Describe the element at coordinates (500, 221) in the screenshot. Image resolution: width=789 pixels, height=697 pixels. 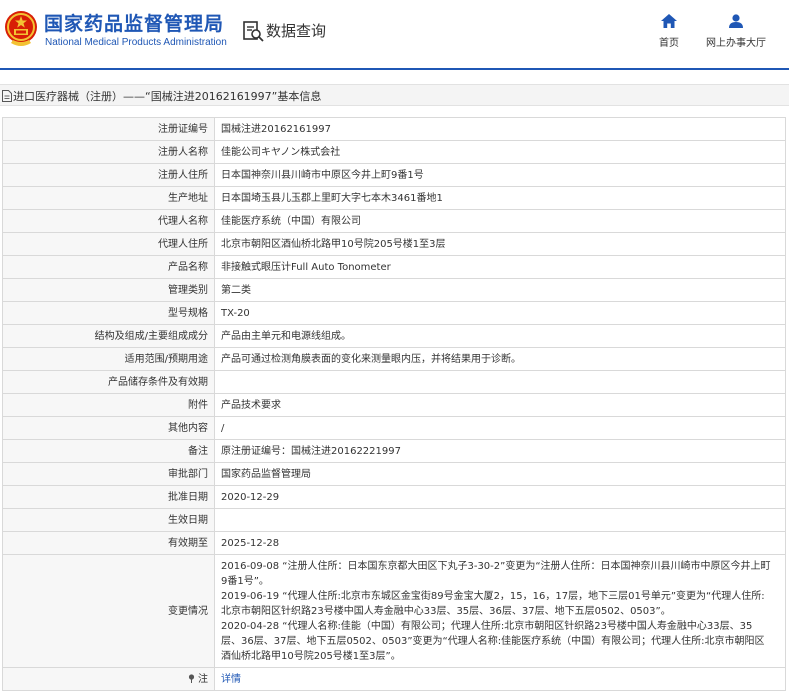
I see `field-value: 佳能医疗系统（中国）有限公司` at that location.